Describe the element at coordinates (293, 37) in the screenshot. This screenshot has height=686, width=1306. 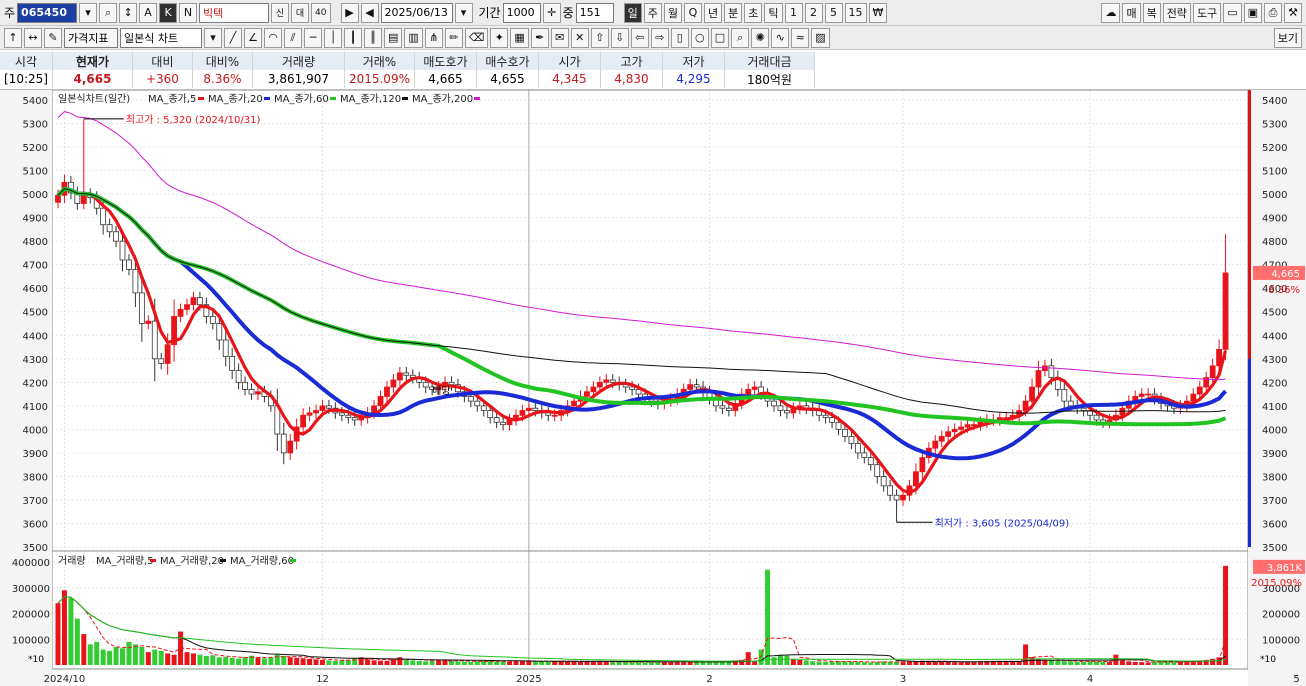
I see `fan-icon: ⫽` at that location.